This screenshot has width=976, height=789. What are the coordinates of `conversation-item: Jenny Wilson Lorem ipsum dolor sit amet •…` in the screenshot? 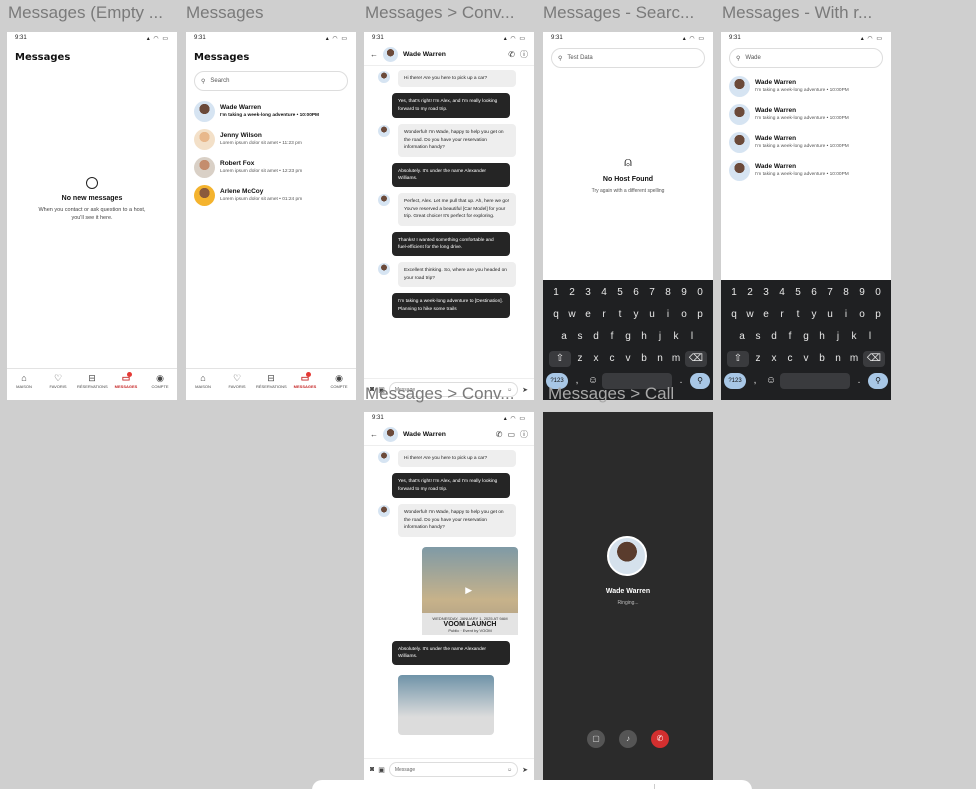 It's located at (271, 139).